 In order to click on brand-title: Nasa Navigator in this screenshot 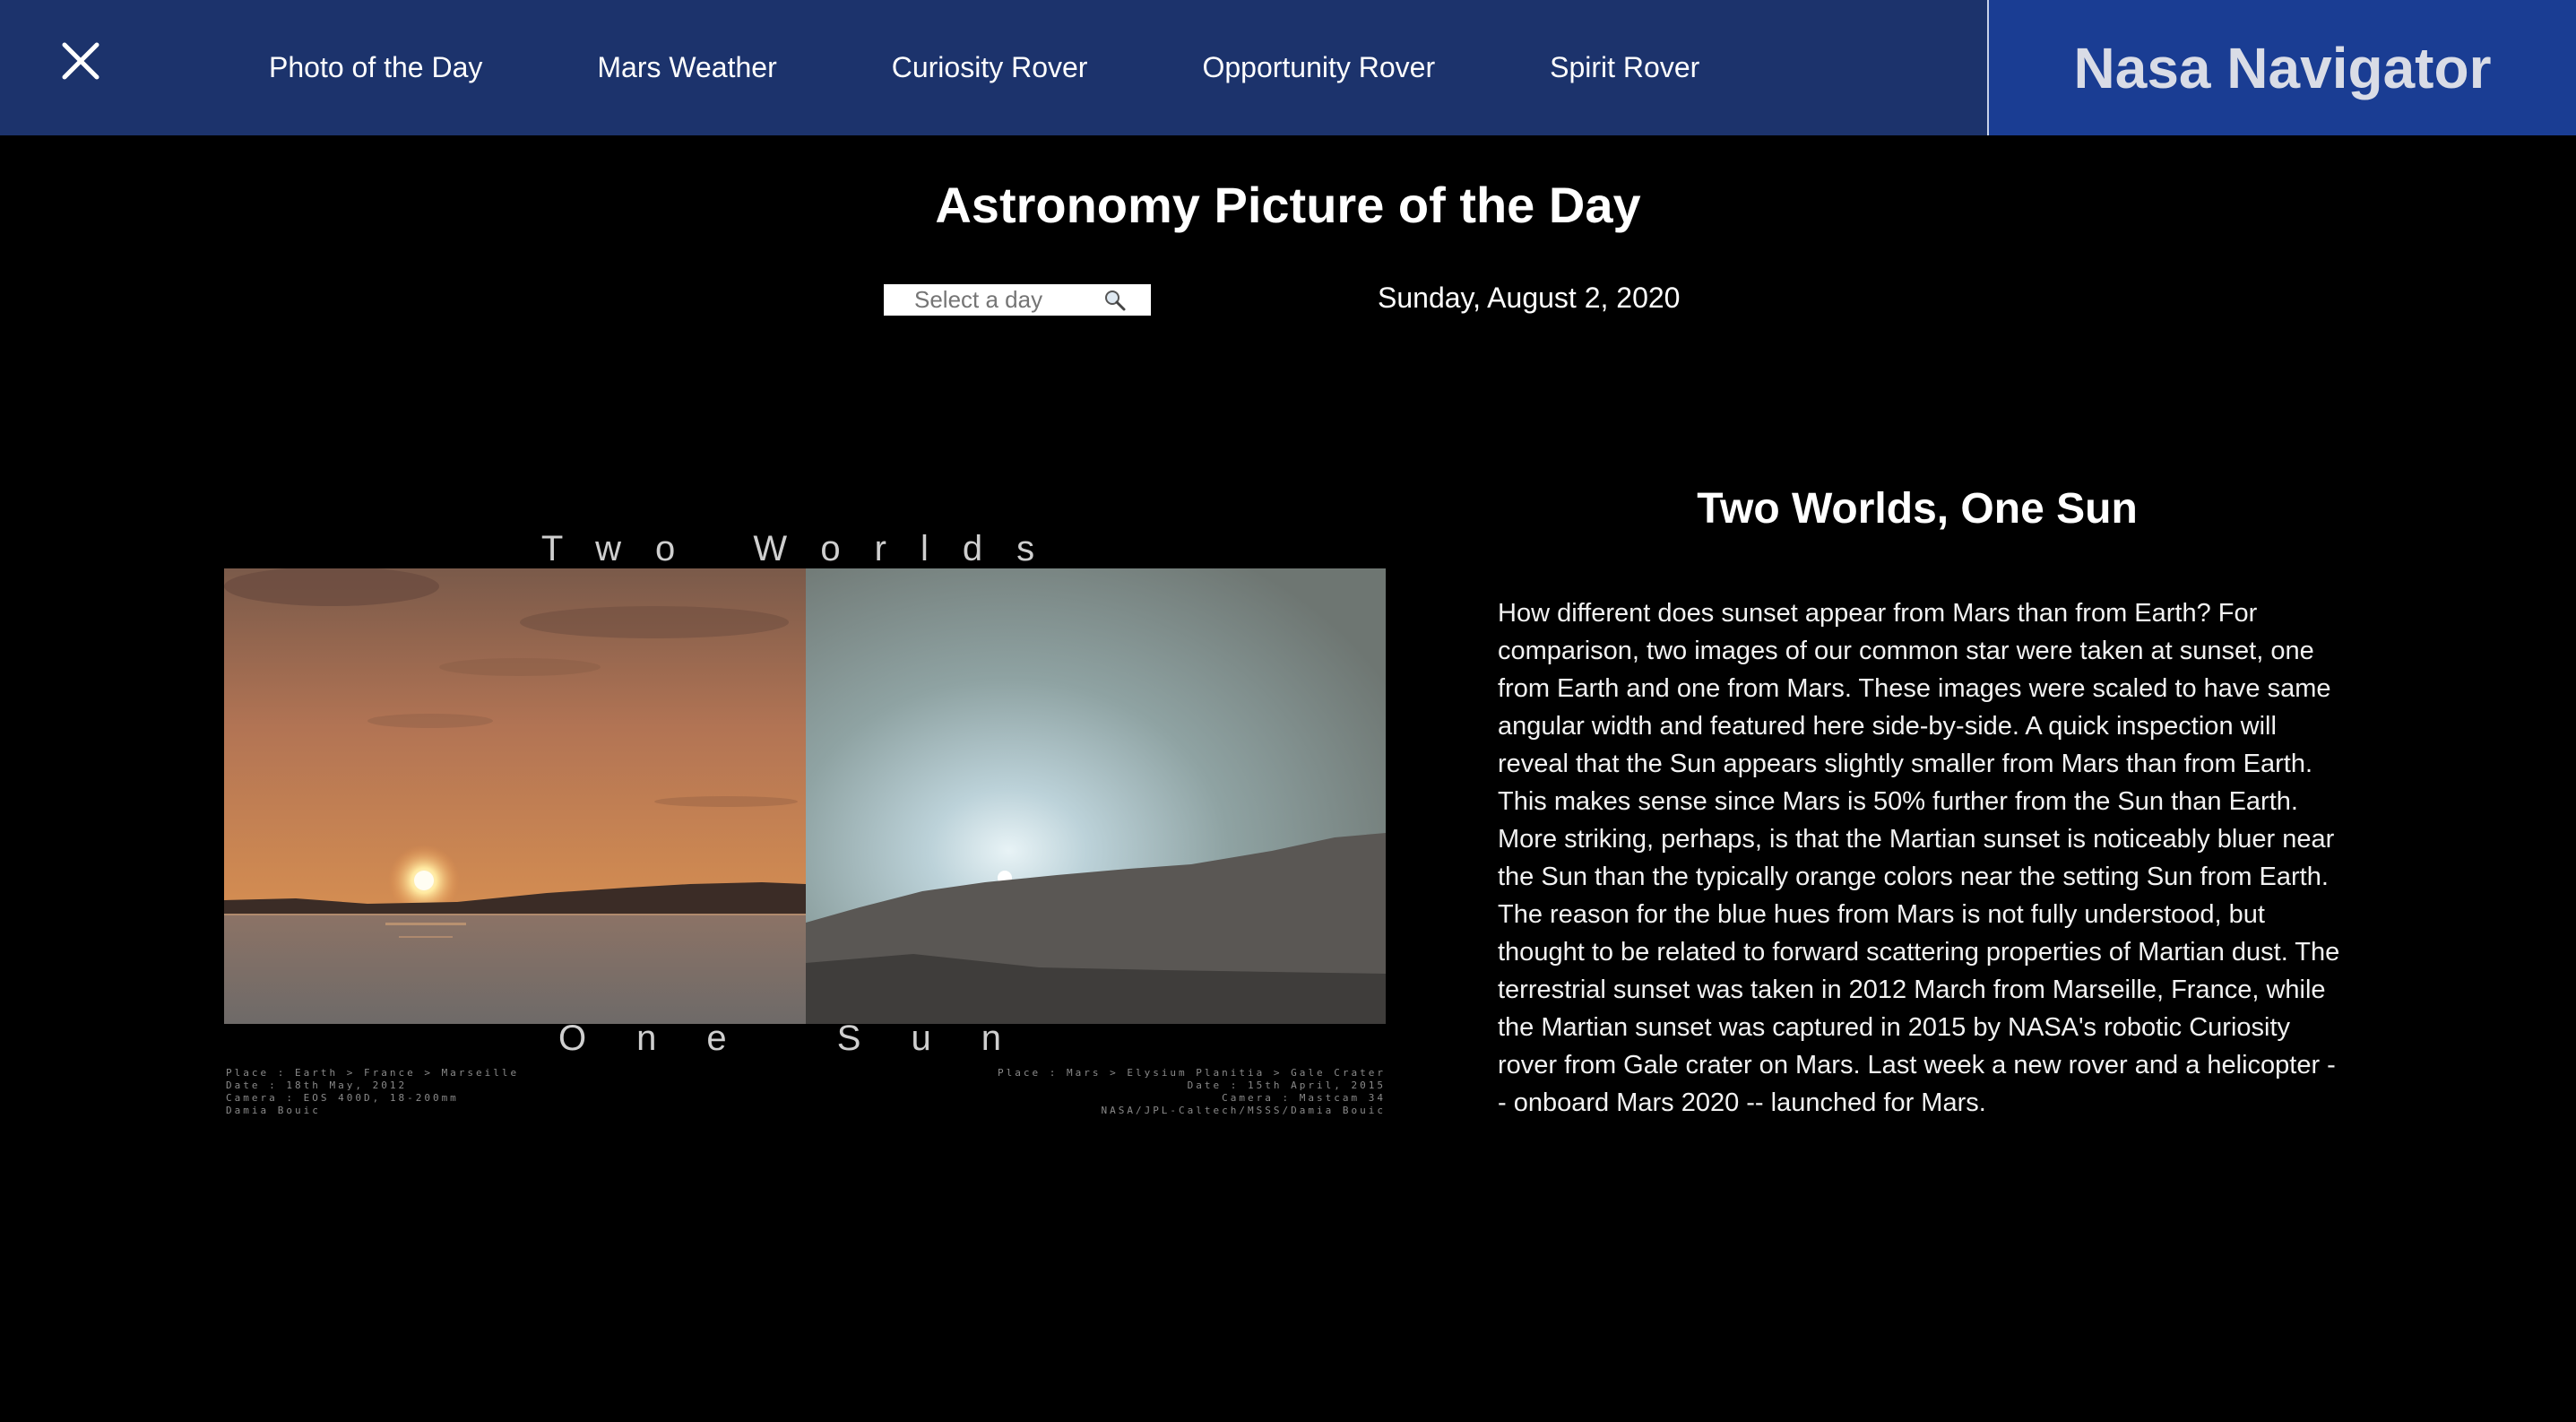, I will do `click(2282, 67)`.